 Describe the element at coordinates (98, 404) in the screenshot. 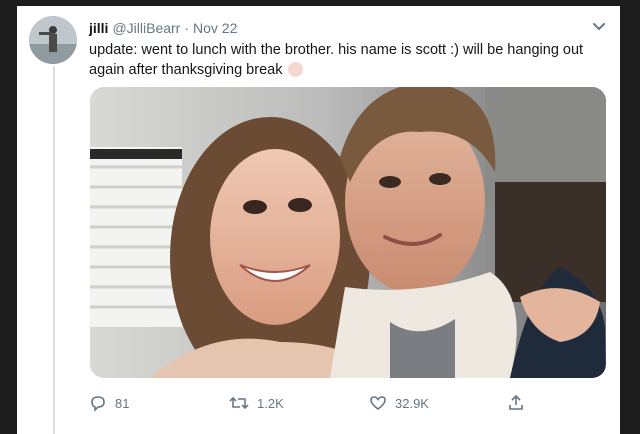

I see `reply-icon` at that location.